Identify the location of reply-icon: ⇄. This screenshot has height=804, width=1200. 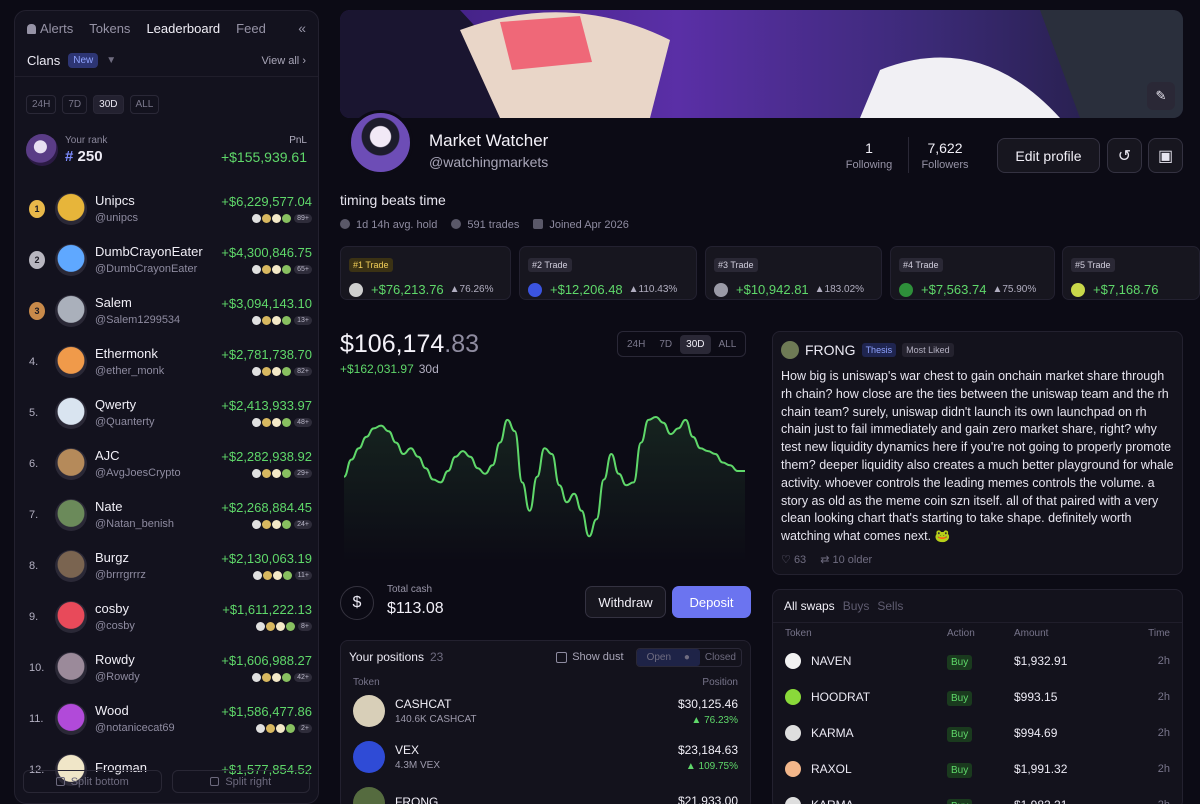
(825, 559).